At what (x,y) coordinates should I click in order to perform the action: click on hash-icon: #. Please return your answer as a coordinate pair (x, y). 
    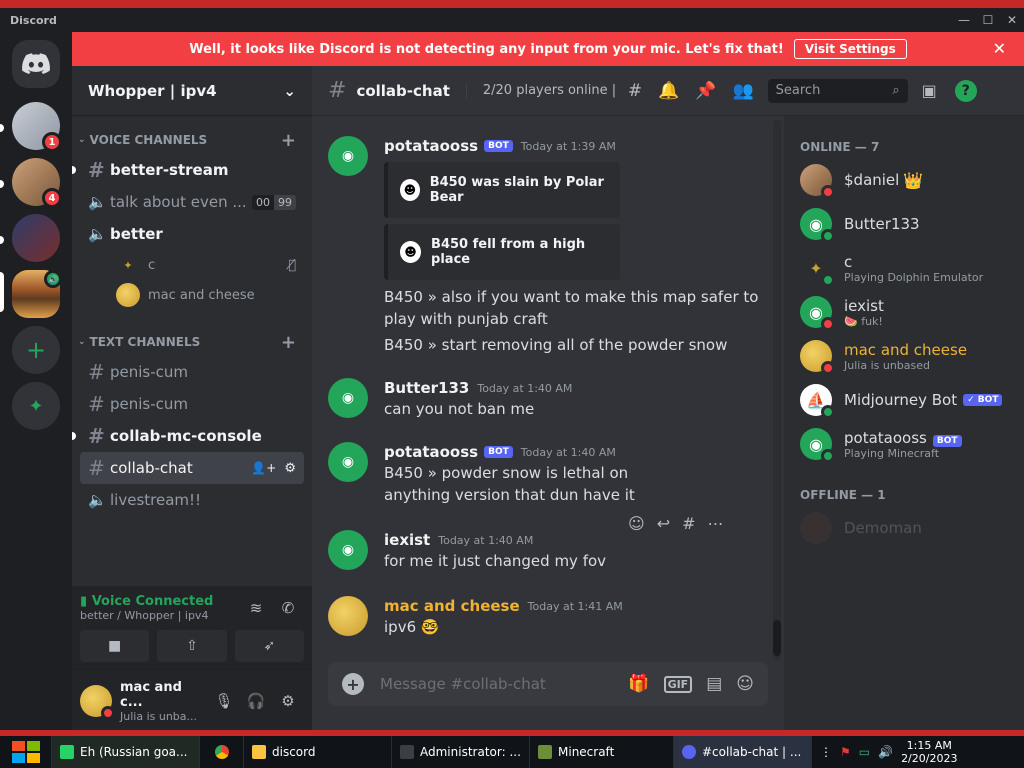
    Looking at the image, I should click on (96, 170).